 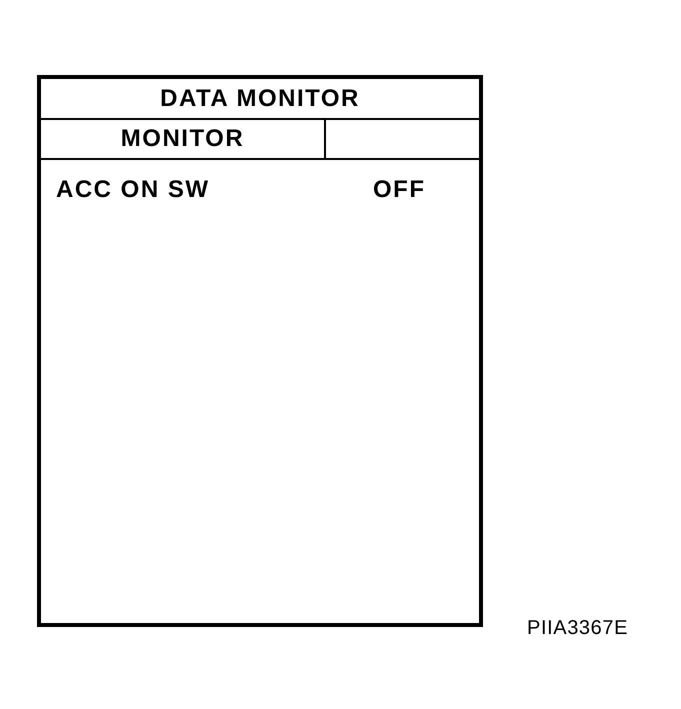 What do you see at coordinates (577, 628) in the screenshot?
I see `figure-code: PIIA3367E` at bounding box center [577, 628].